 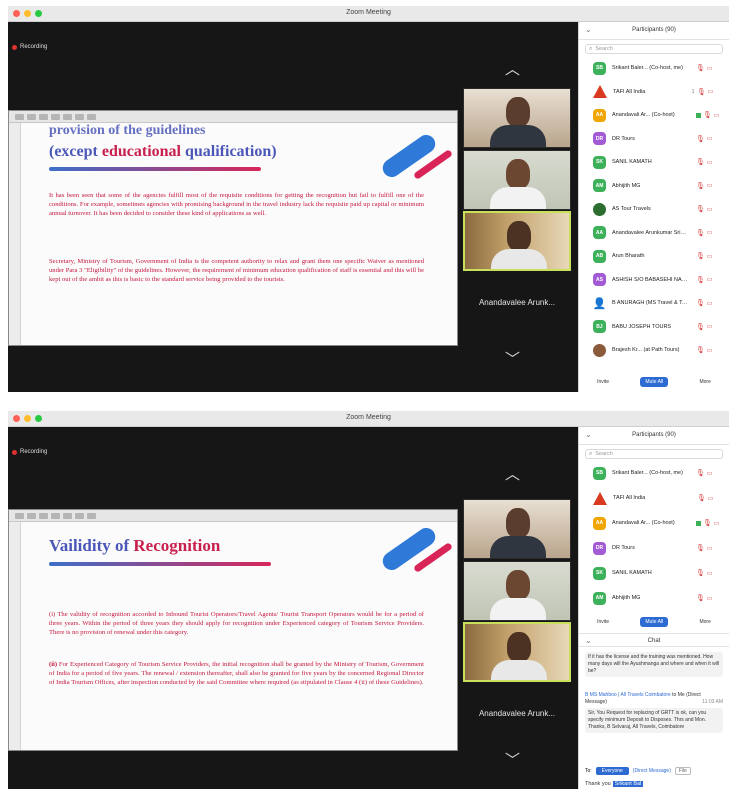 What do you see at coordinates (654, 498) in the screenshot?
I see `participant-row: TAFI All India 🎙 ▭` at bounding box center [654, 498].